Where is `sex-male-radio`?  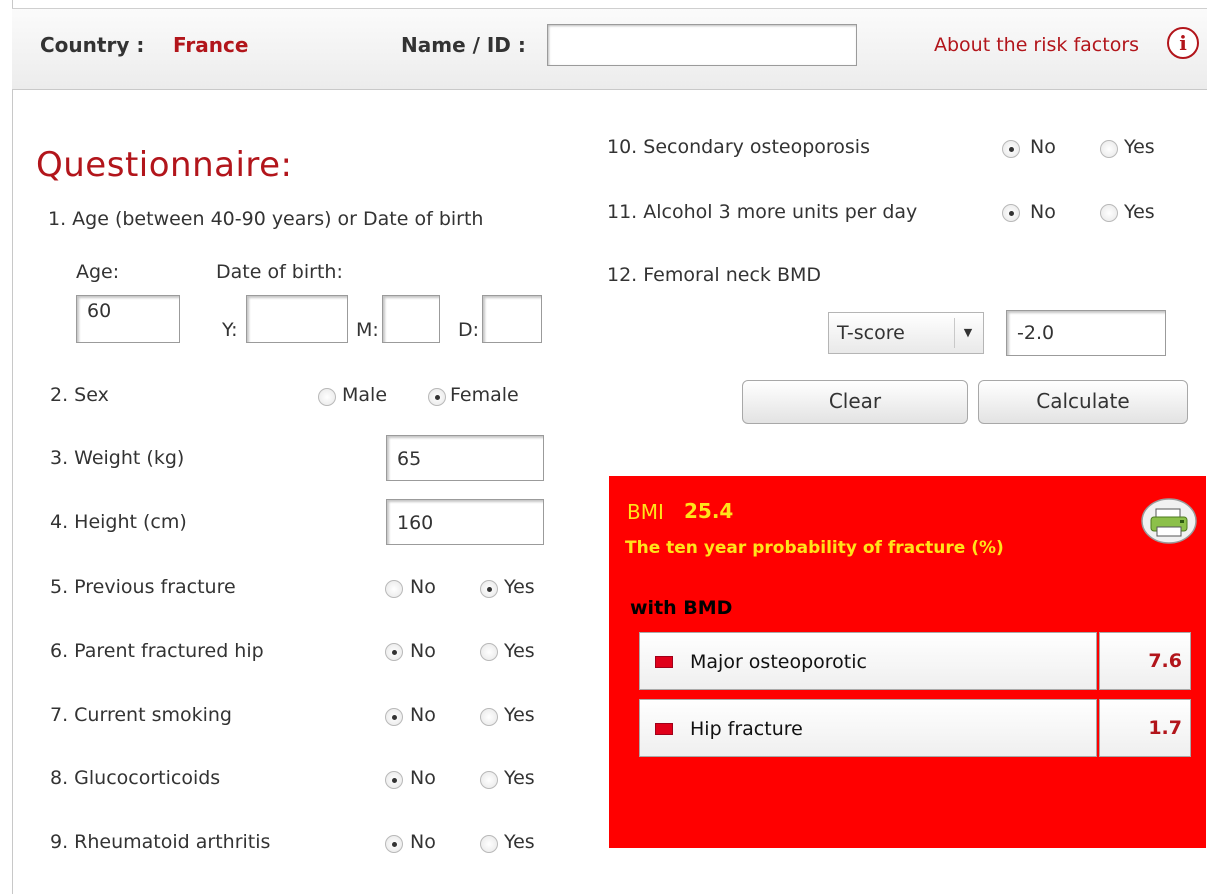 sex-male-radio is located at coordinates (327, 397).